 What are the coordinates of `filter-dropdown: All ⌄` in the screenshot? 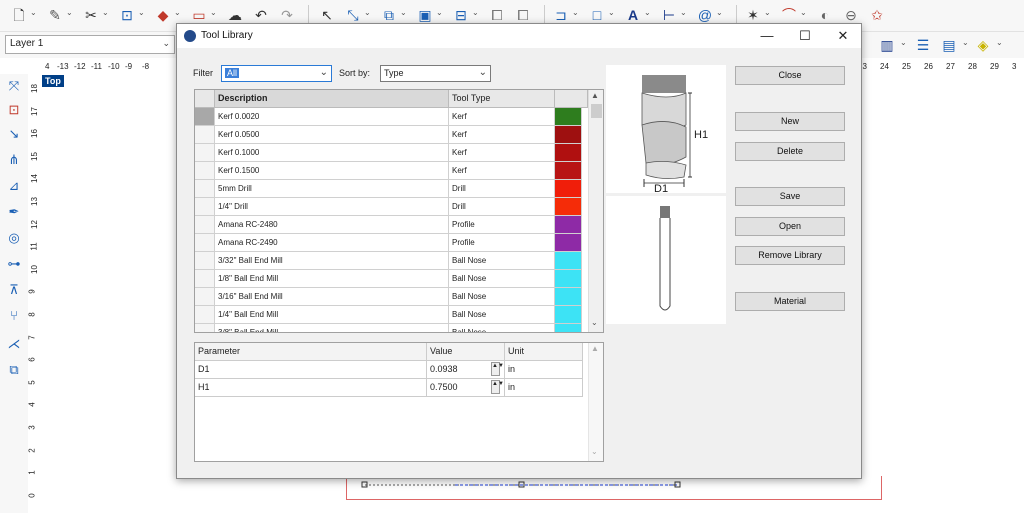 It's located at (276, 73).